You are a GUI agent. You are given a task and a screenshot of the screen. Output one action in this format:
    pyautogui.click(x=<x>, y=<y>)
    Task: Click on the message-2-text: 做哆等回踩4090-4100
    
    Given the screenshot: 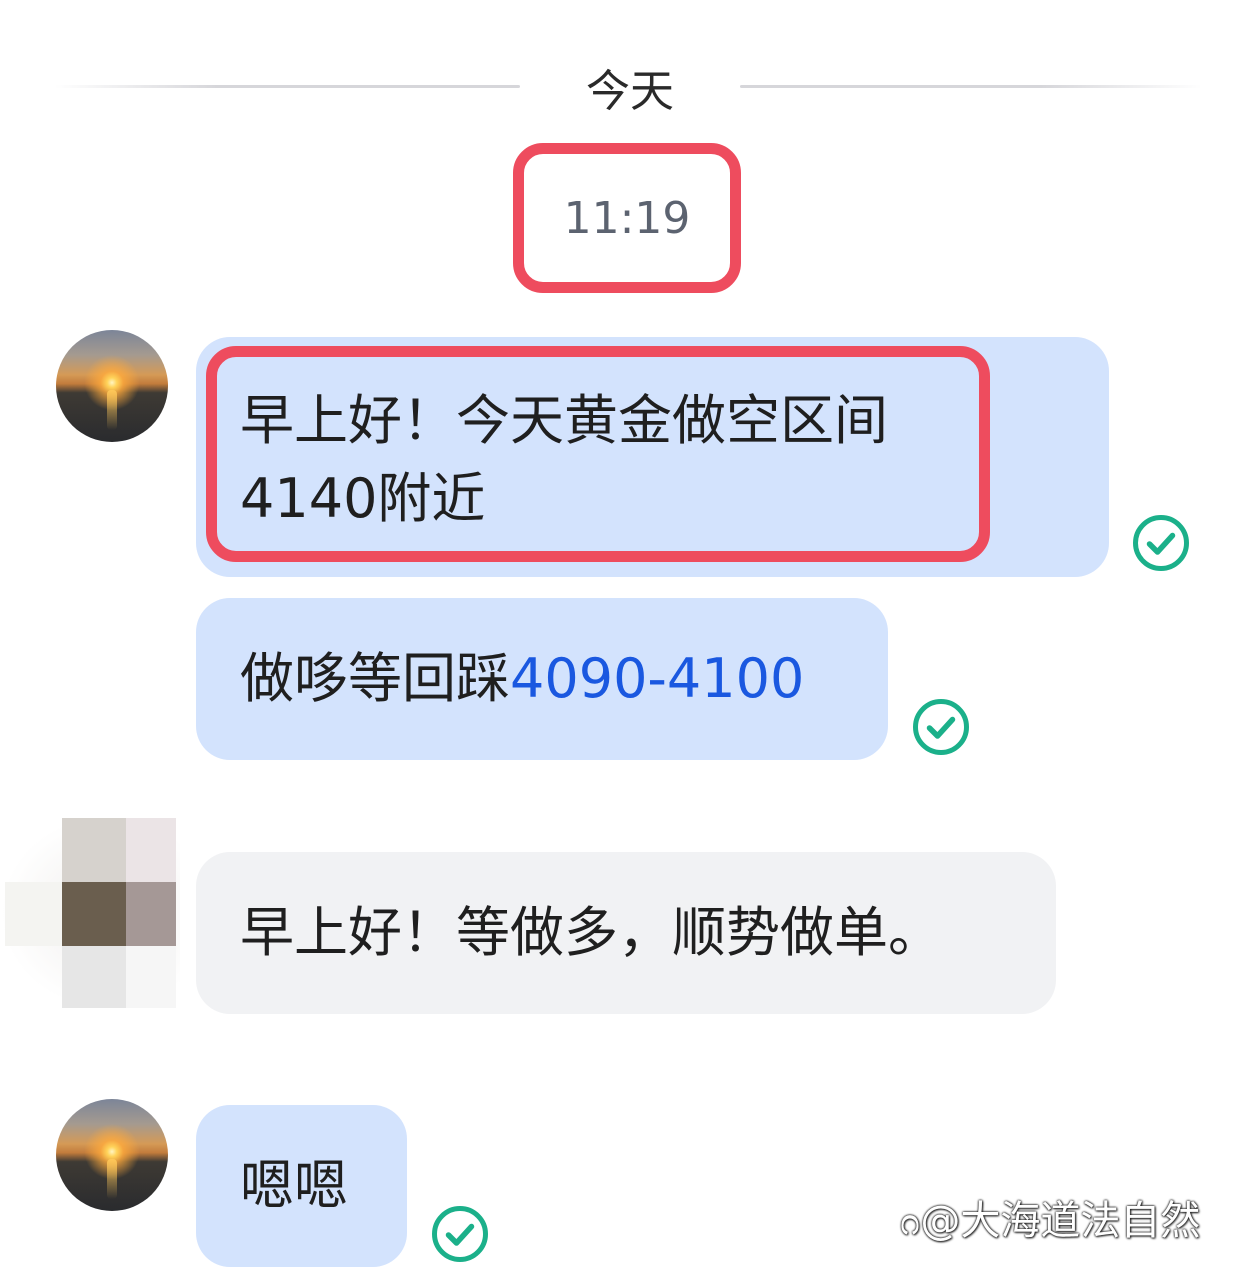 What is the action you would take?
    pyautogui.click(x=522, y=679)
    